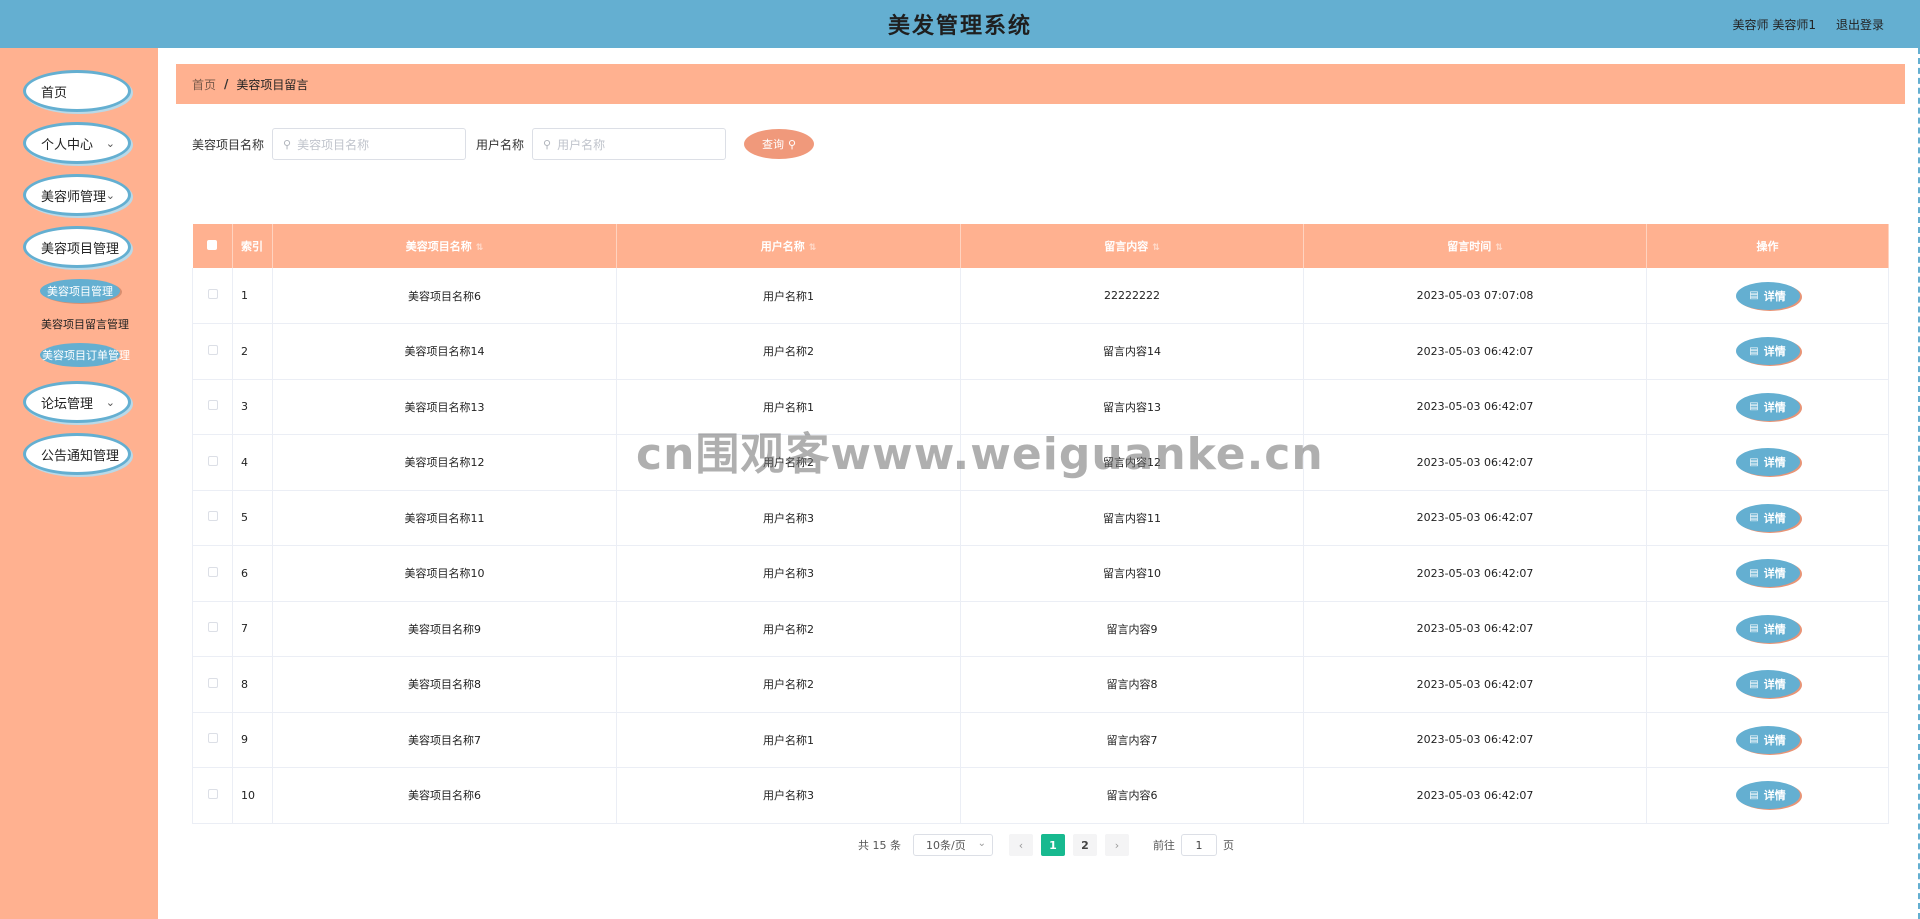 This screenshot has width=1920, height=919. Describe the element at coordinates (74, 197) in the screenshot. I see `sidebar-item-label: 美容师管理` at that location.